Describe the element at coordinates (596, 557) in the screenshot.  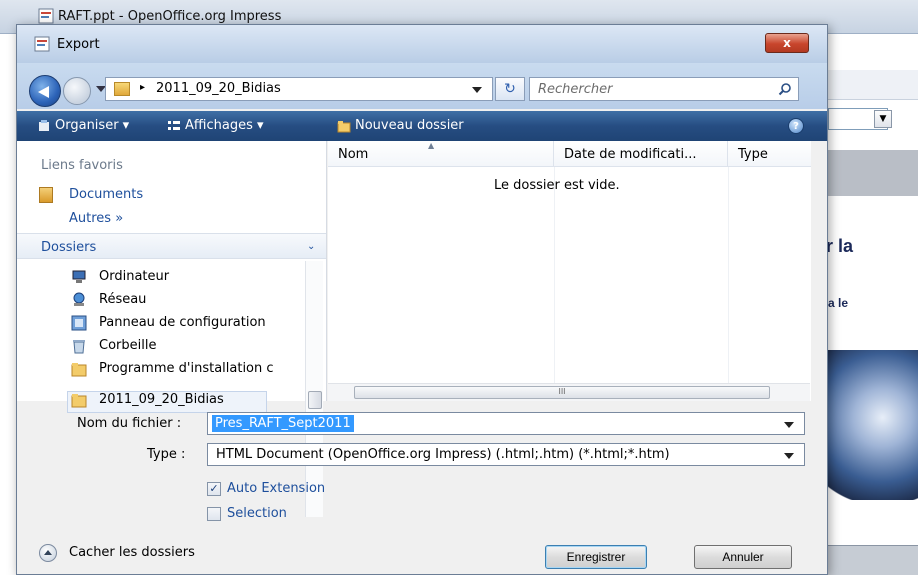
I see `save-button: Enregistrer` at that location.